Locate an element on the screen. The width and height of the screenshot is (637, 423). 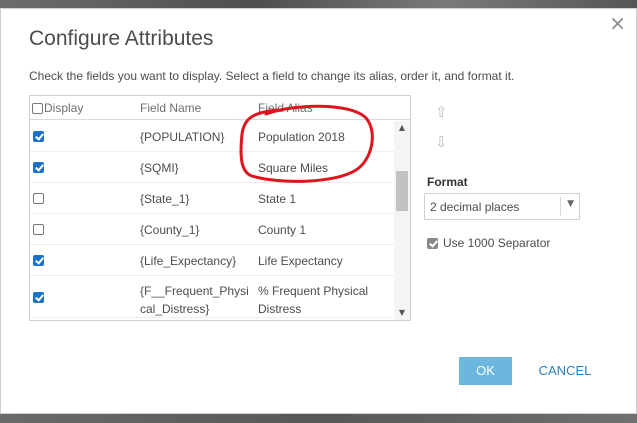
field-alias-cell: Square Miles is located at coordinates (323, 168).